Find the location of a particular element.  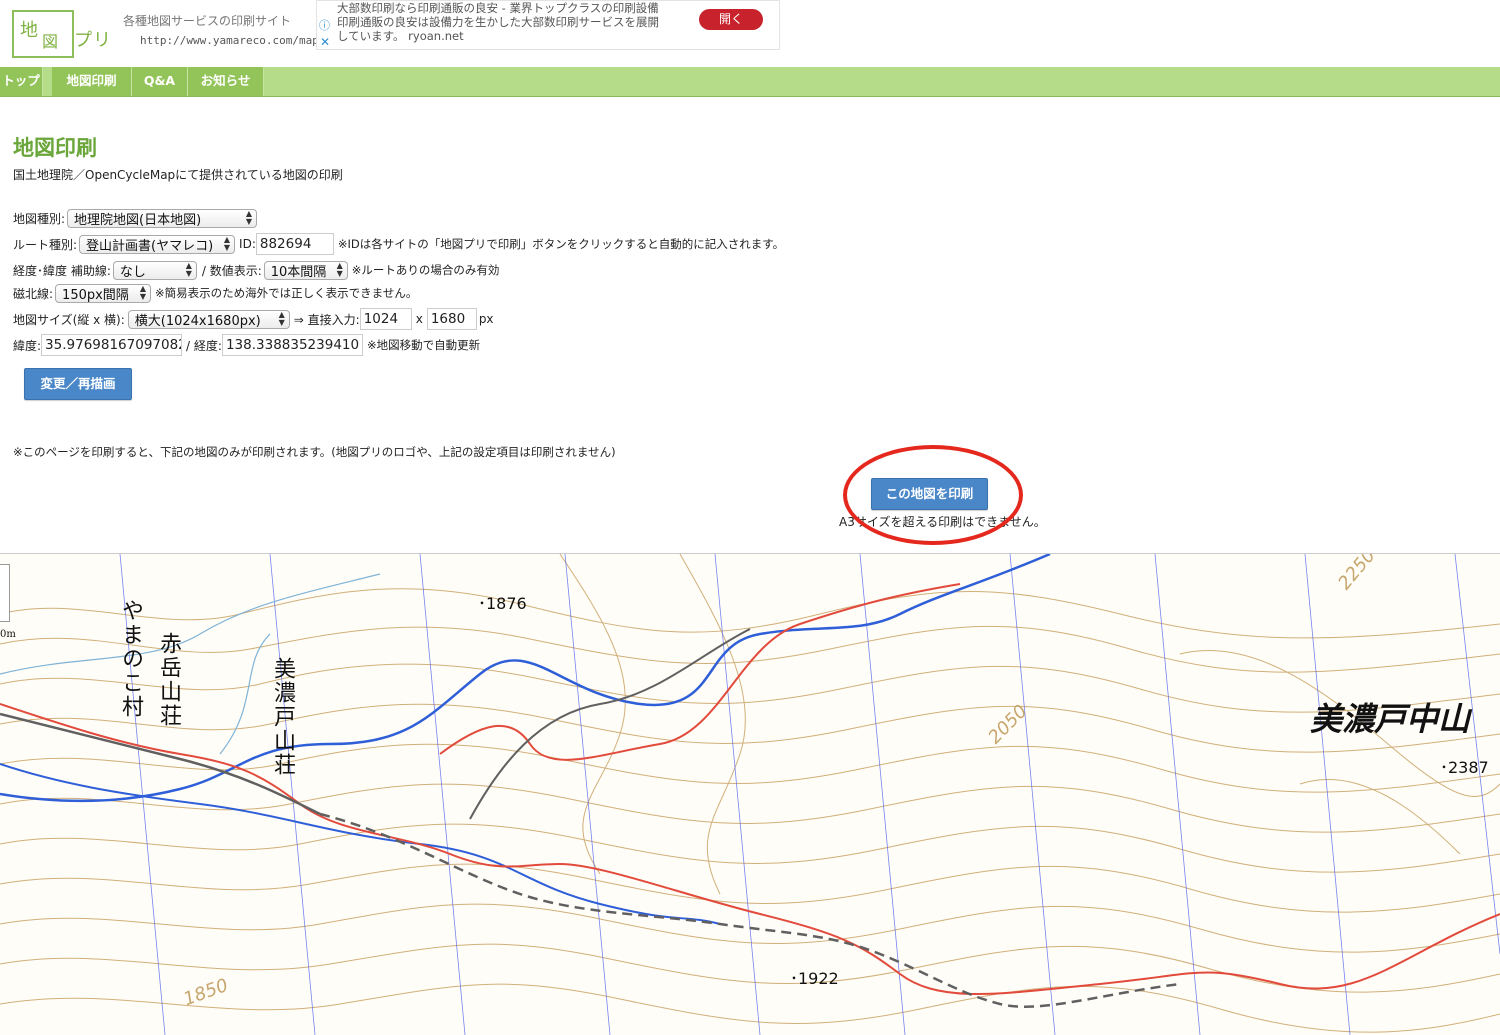

info-icon: ⓘ is located at coordinates (324, 25).